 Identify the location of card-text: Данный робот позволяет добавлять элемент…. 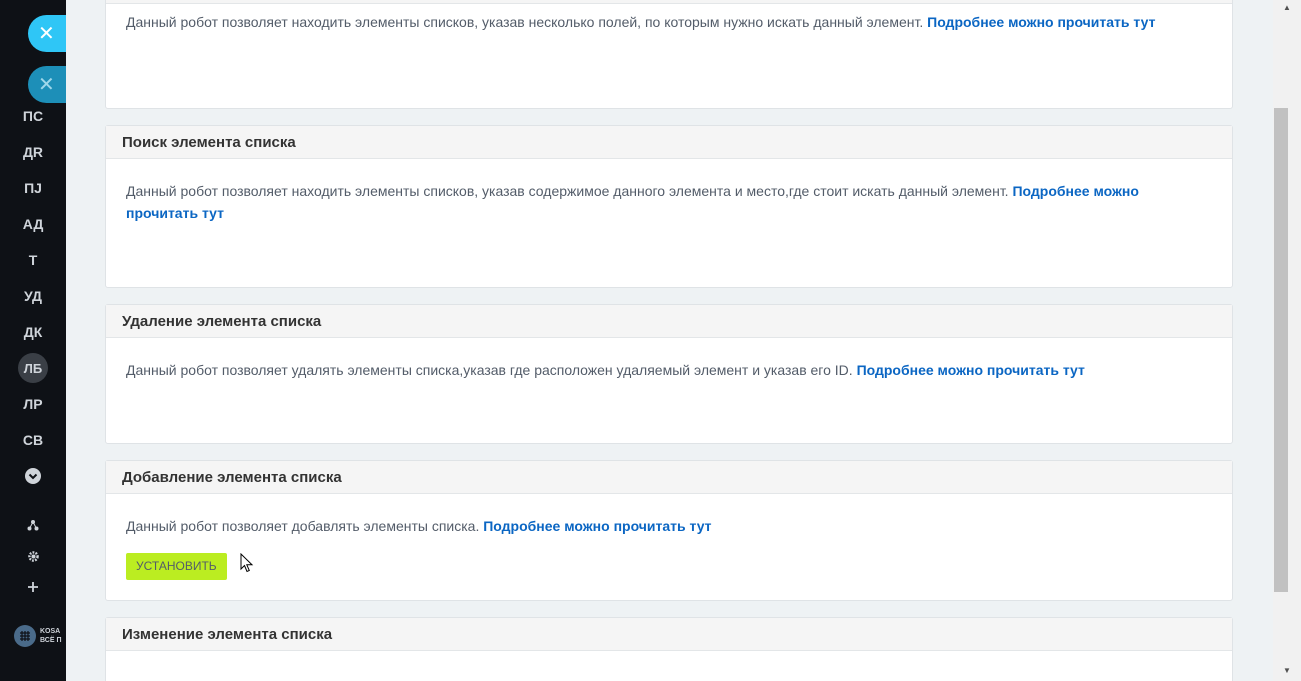
(305, 526).